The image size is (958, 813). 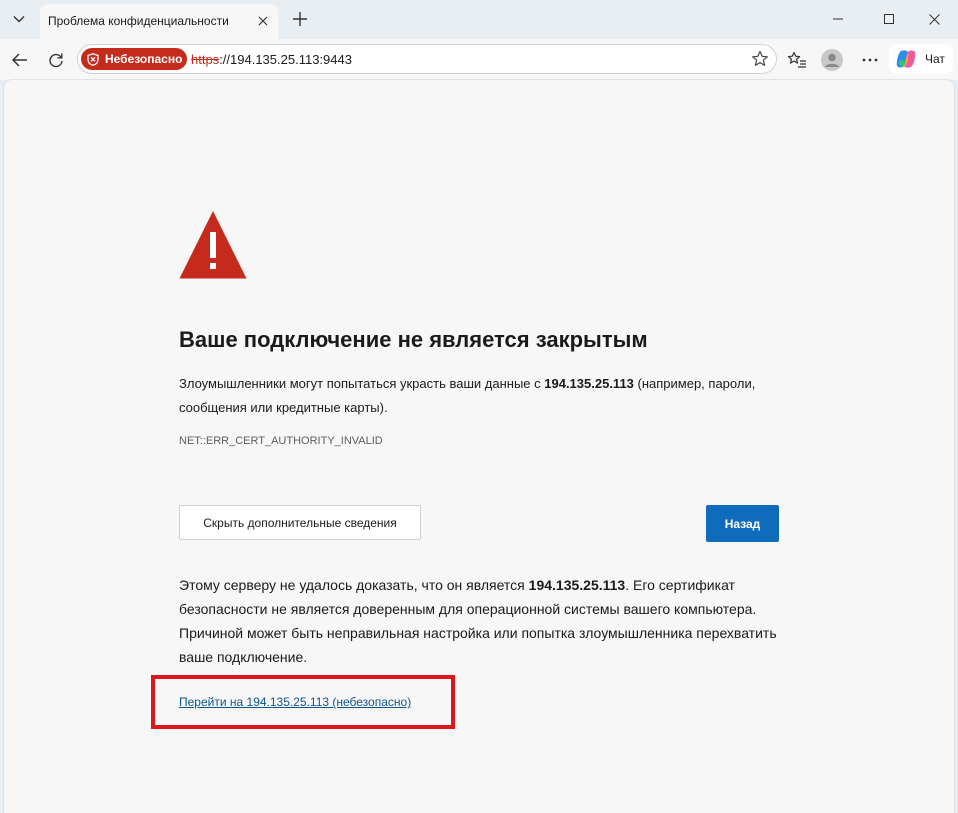 I want to click on close-window-button, so click(x=934, y=19).